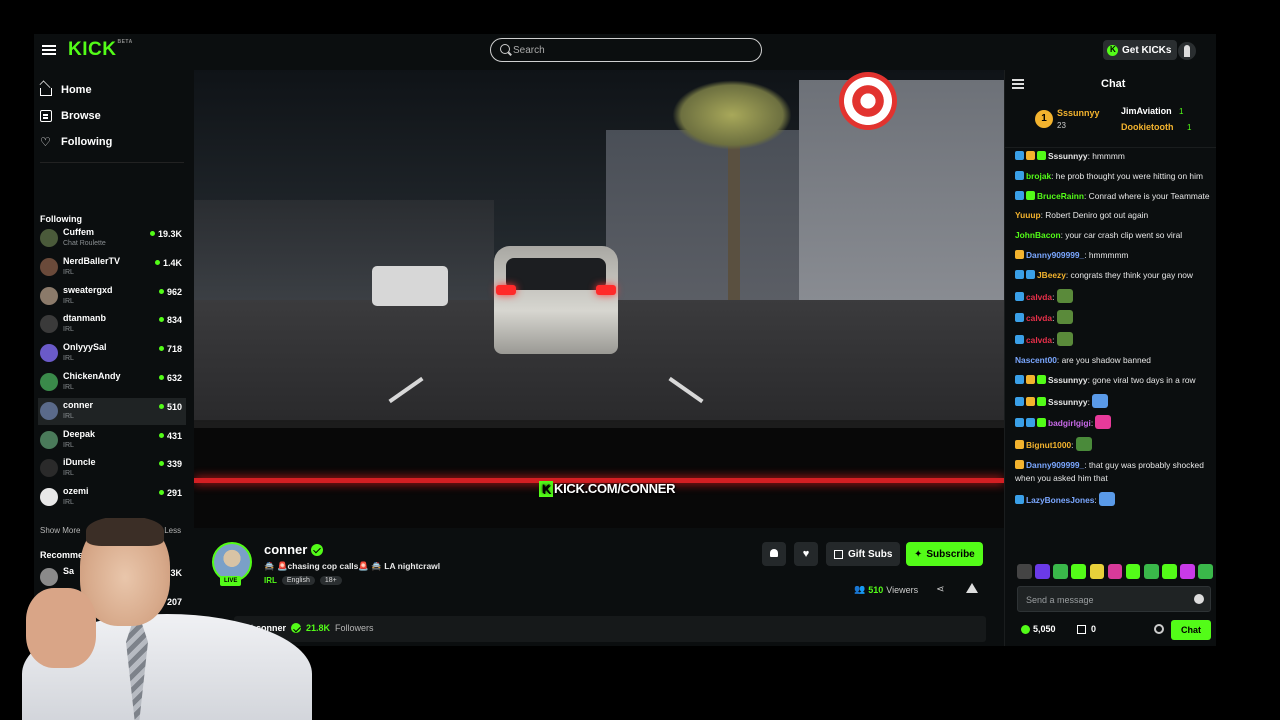  I want to click on chat-username: LazyBonesJones, so click(1060, 500).